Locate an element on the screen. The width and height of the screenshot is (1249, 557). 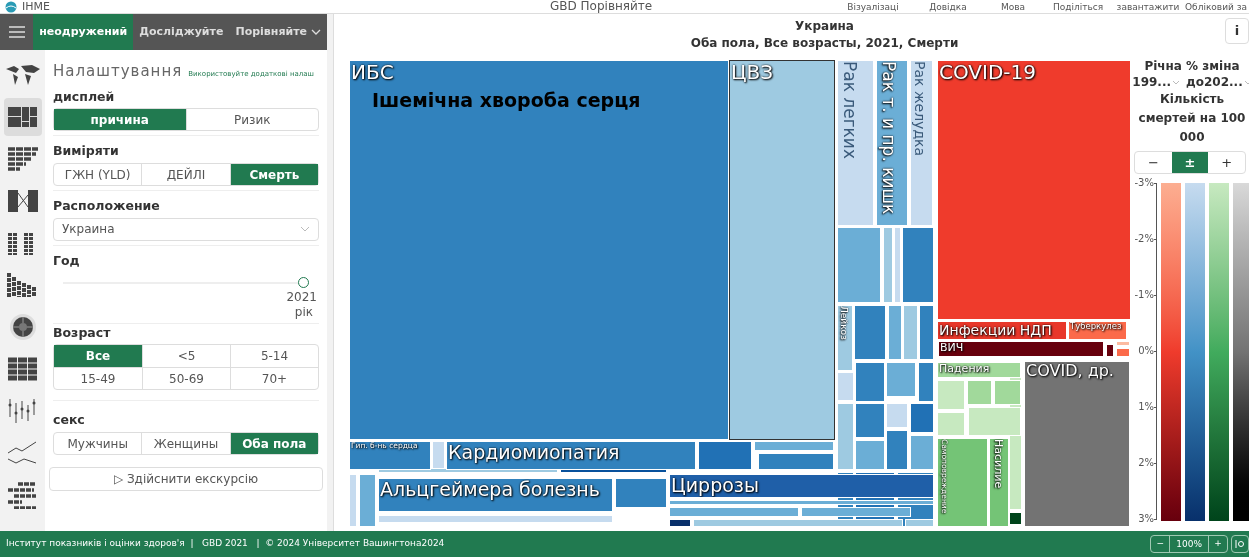
stacked-chart-icon is located at coordinates (22, 159).